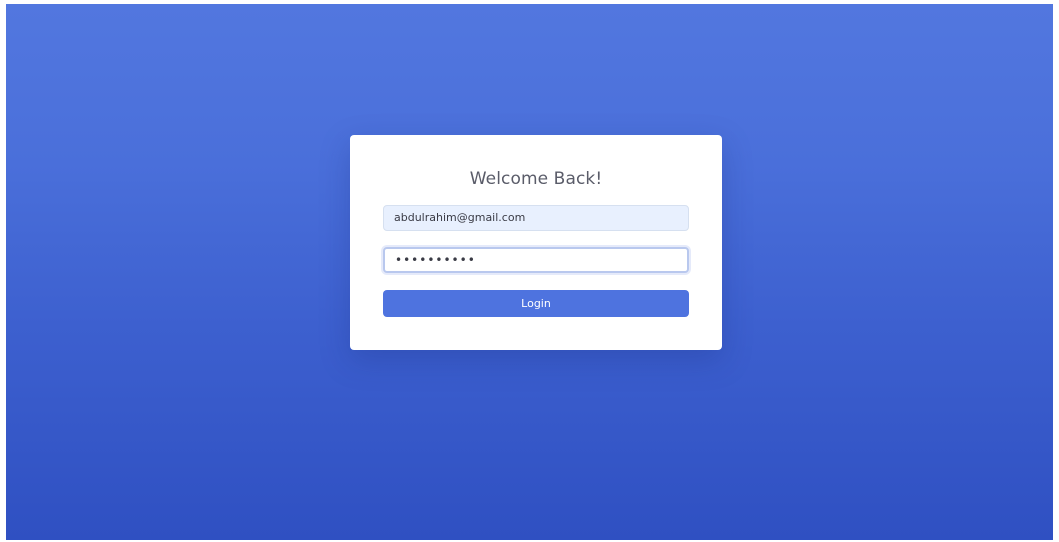 This screenshot has height=542, width=1059. Describe the element at coordinates (536, 179) in the screenshot. I see `page-title: Welcome Back!` at that location.